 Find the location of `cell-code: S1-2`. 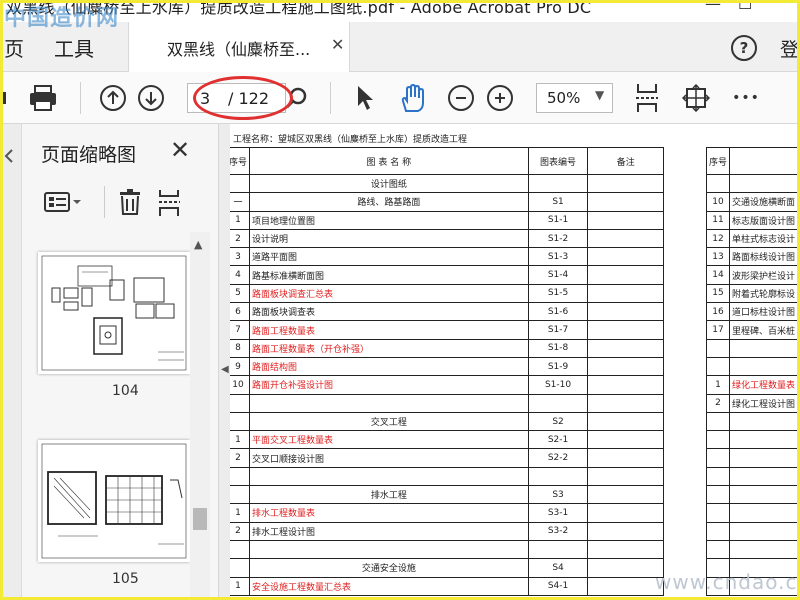

cell-code: S1-2 is located at coordinates (558, 238).